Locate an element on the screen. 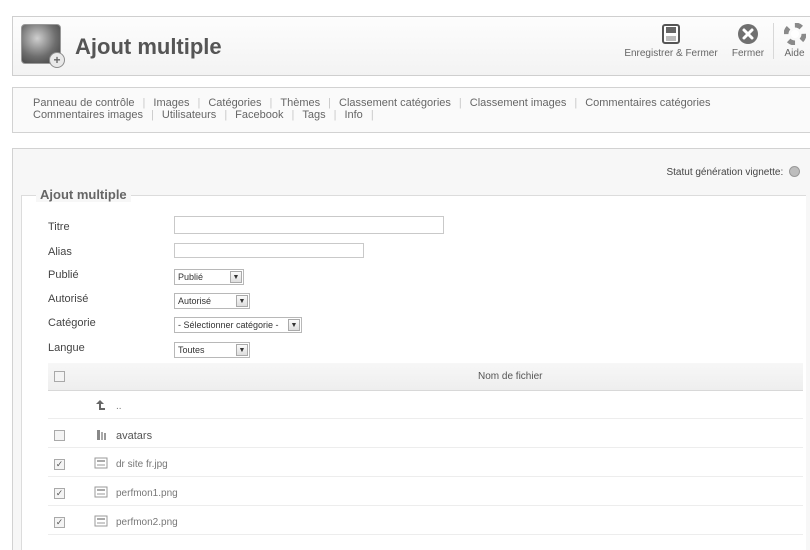  file-name: perfmon1.png is located at coordinates (147, 493).